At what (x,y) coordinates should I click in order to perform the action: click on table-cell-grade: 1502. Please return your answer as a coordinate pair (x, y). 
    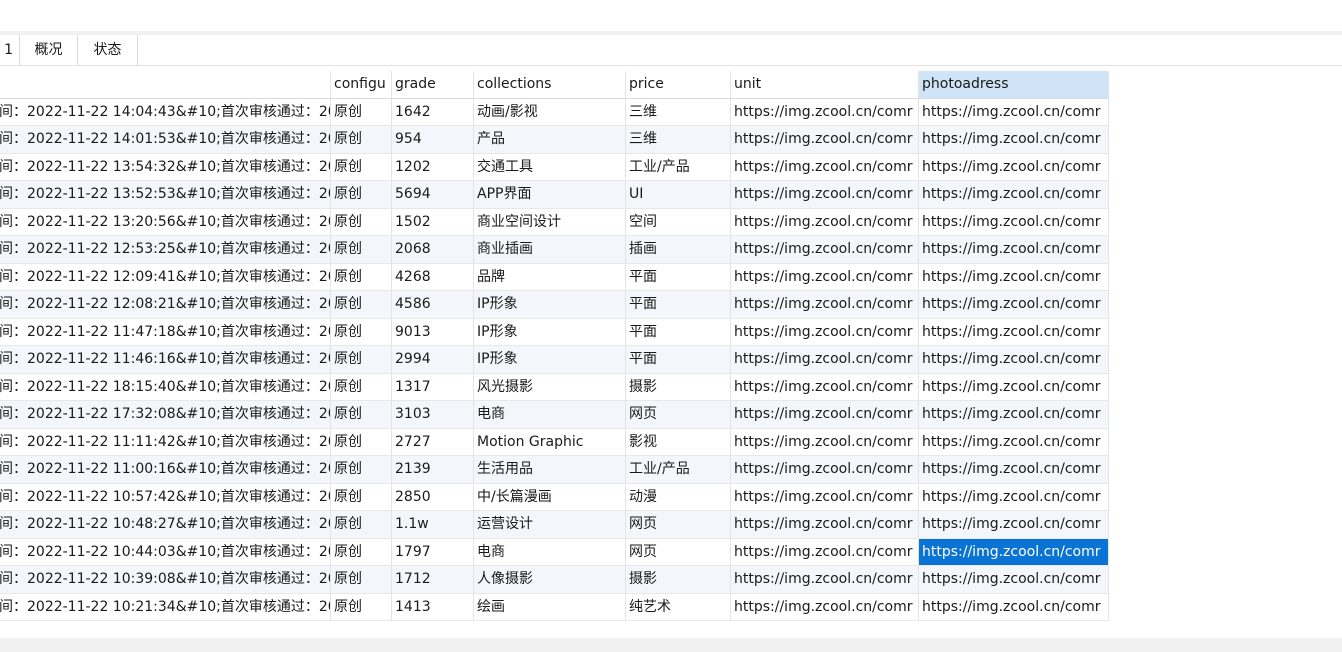
    Looking at the image, I should click on (433, 222).